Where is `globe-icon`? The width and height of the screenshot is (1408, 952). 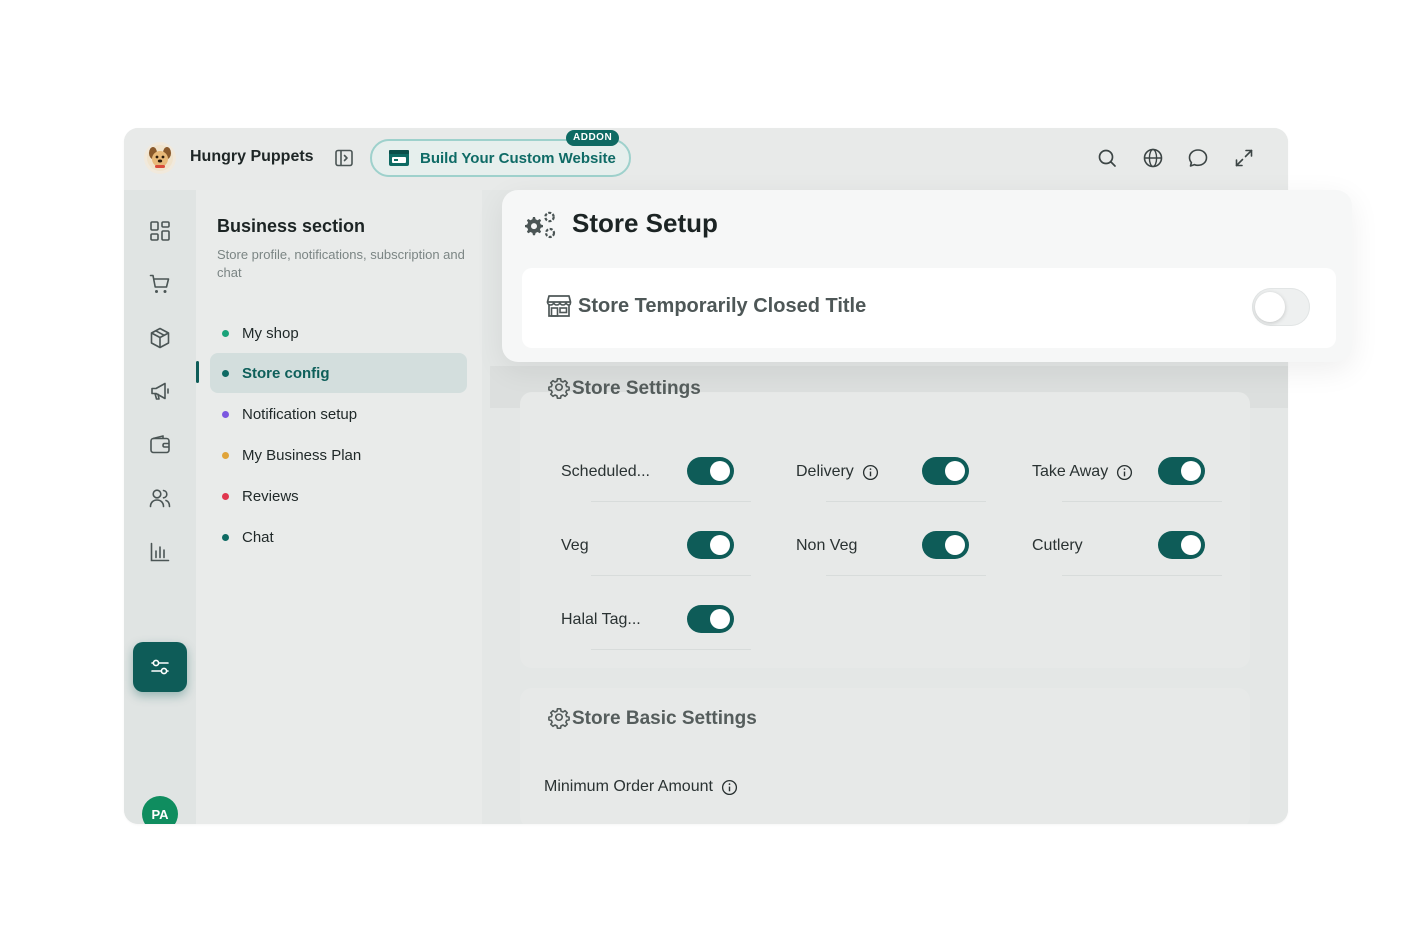
globe-icon is located at coordinates (1153, 158).